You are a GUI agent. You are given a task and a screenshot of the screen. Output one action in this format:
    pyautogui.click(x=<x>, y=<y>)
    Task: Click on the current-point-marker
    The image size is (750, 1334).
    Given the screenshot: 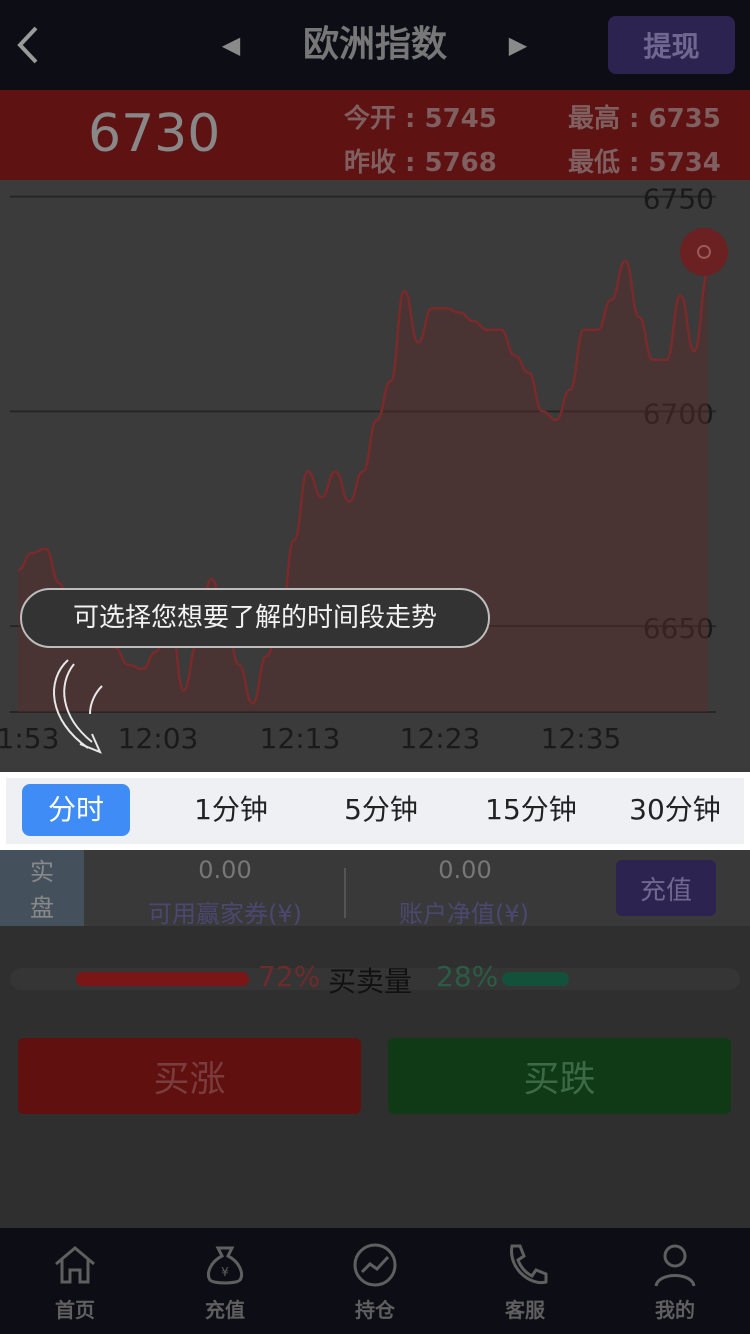 What is the action you would take?
    pyautogui.click(x=704, y=251)
    